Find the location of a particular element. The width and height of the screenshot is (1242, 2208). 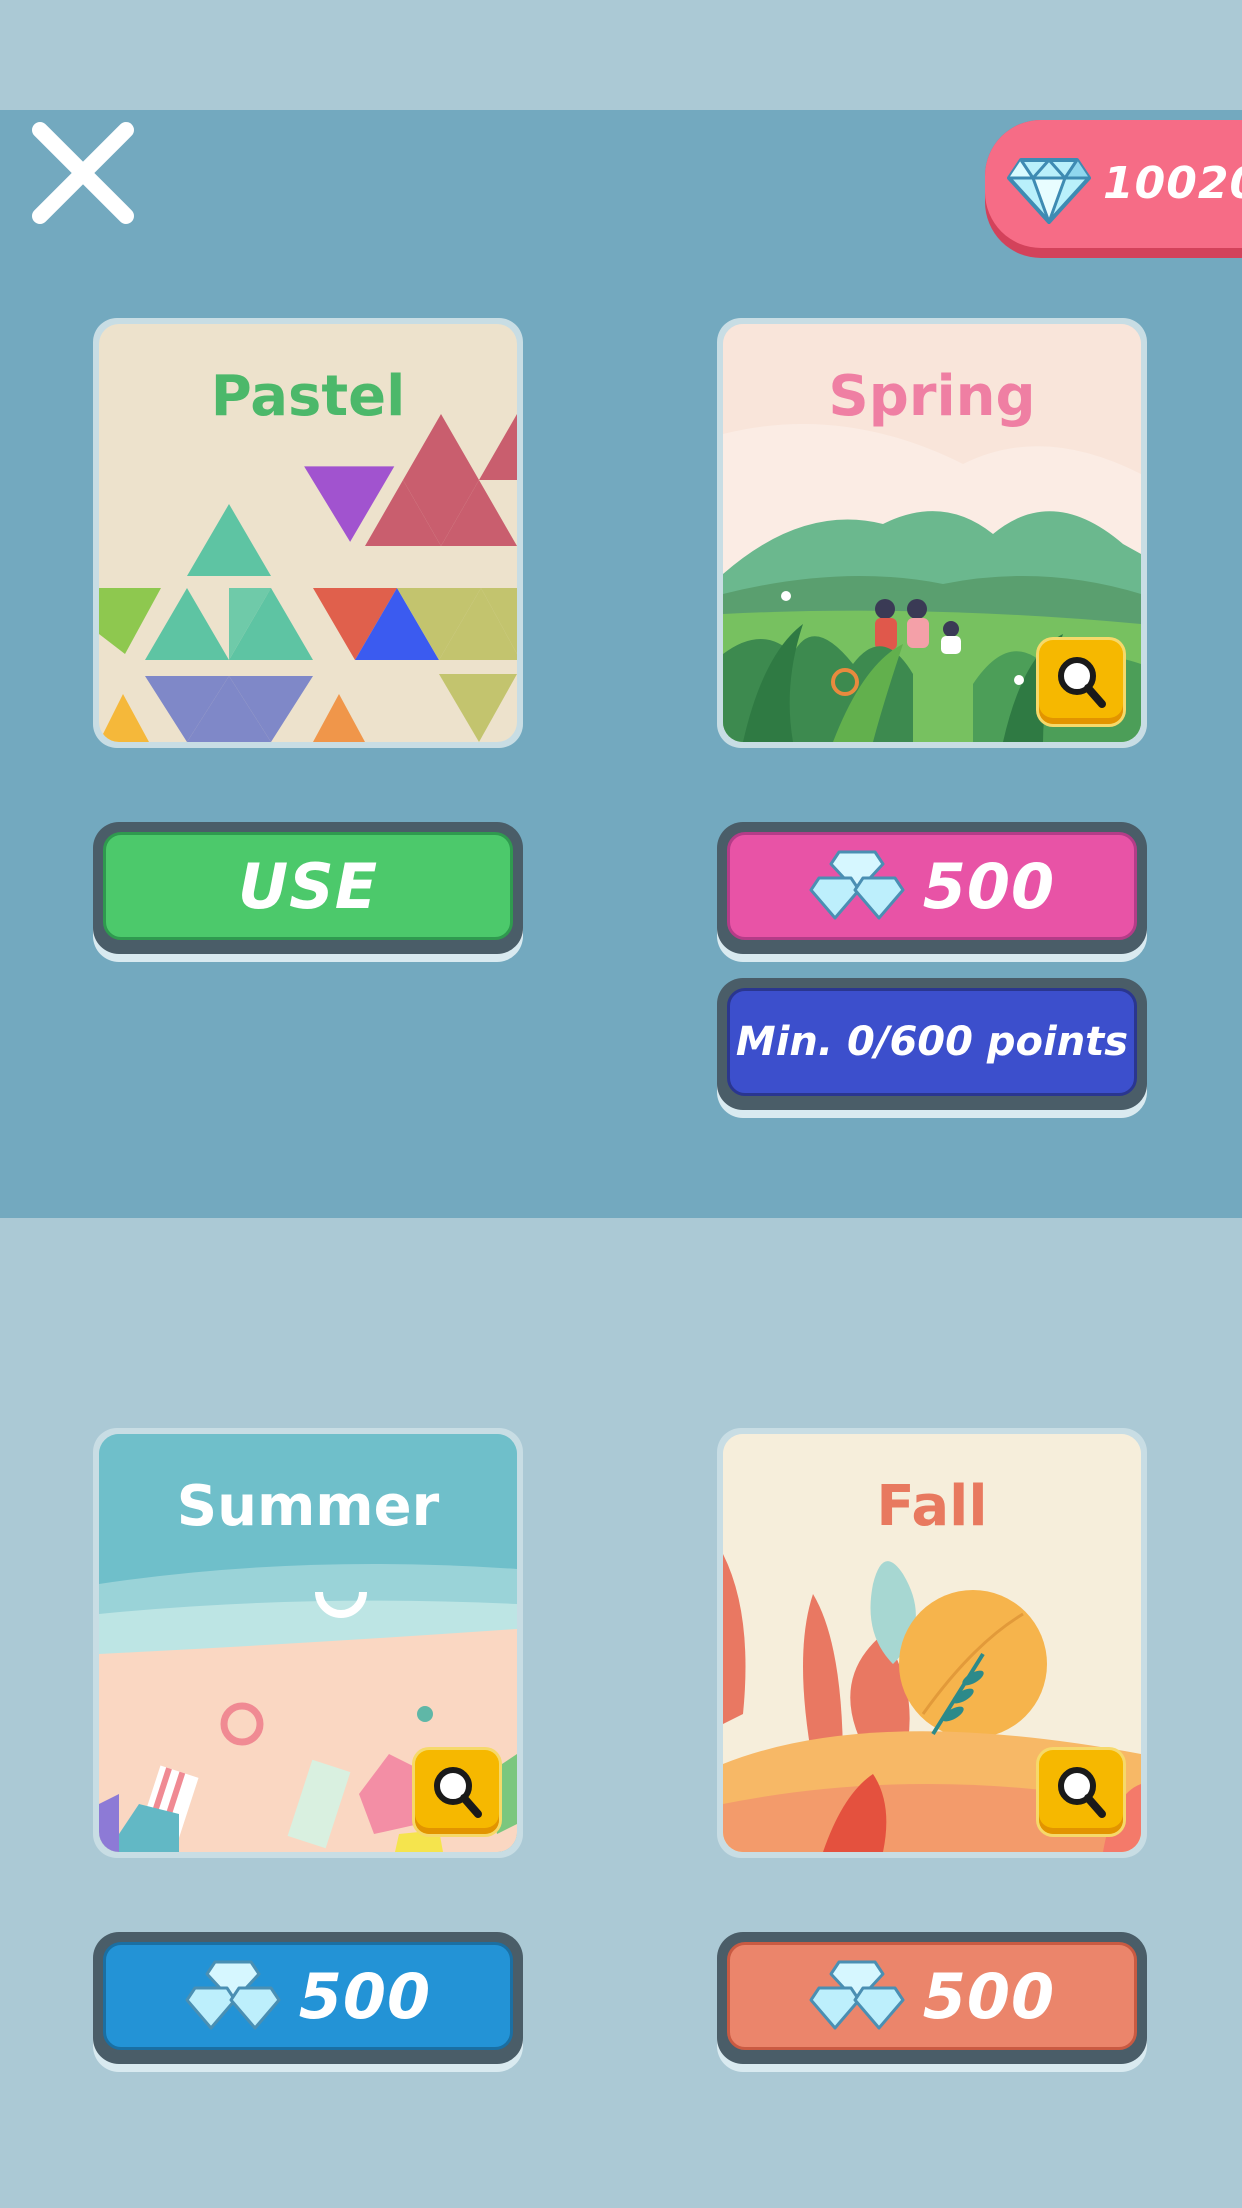

theme-card-fall: Fall is located at coordinates (932, 1643).